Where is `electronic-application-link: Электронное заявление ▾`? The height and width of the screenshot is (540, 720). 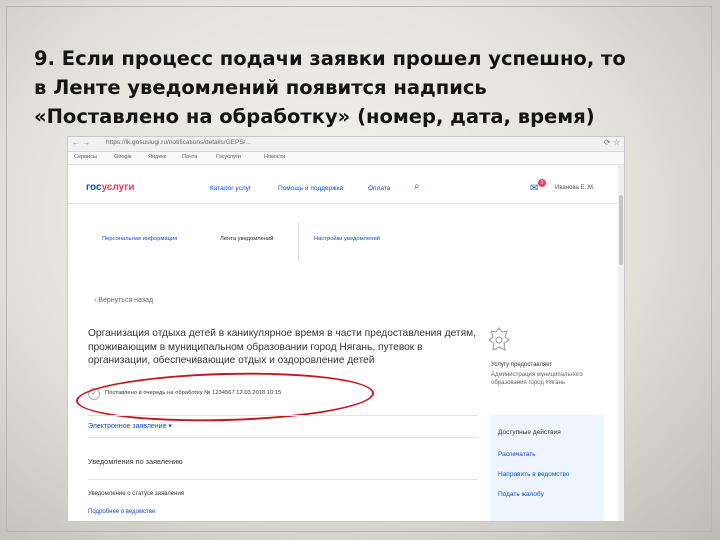
electronic-application-link: Электронное заявление ▾ is located at coordinates (130, 426).